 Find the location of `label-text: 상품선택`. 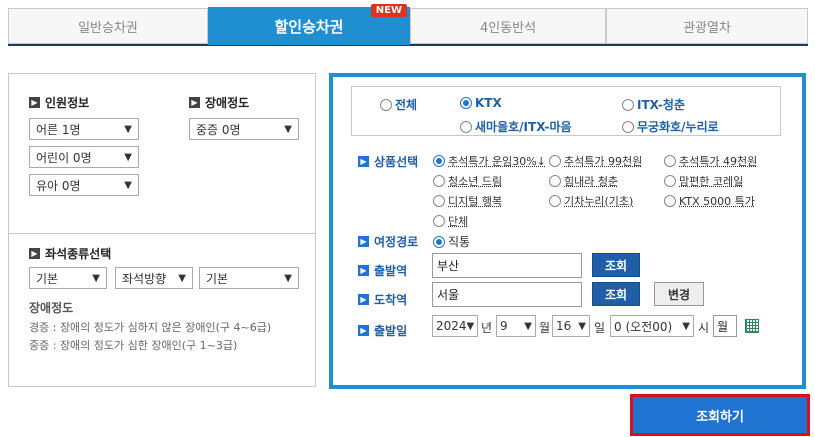

label-text: 상품선택 is located at coordinates (396, 162).